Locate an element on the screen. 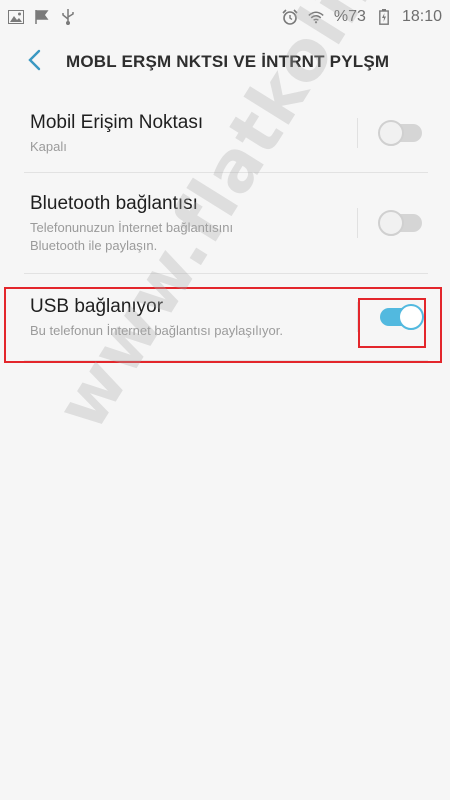 The width and height of the screenshot is (450, 800). hotspot-toggle is located at coordinates (401, 133).